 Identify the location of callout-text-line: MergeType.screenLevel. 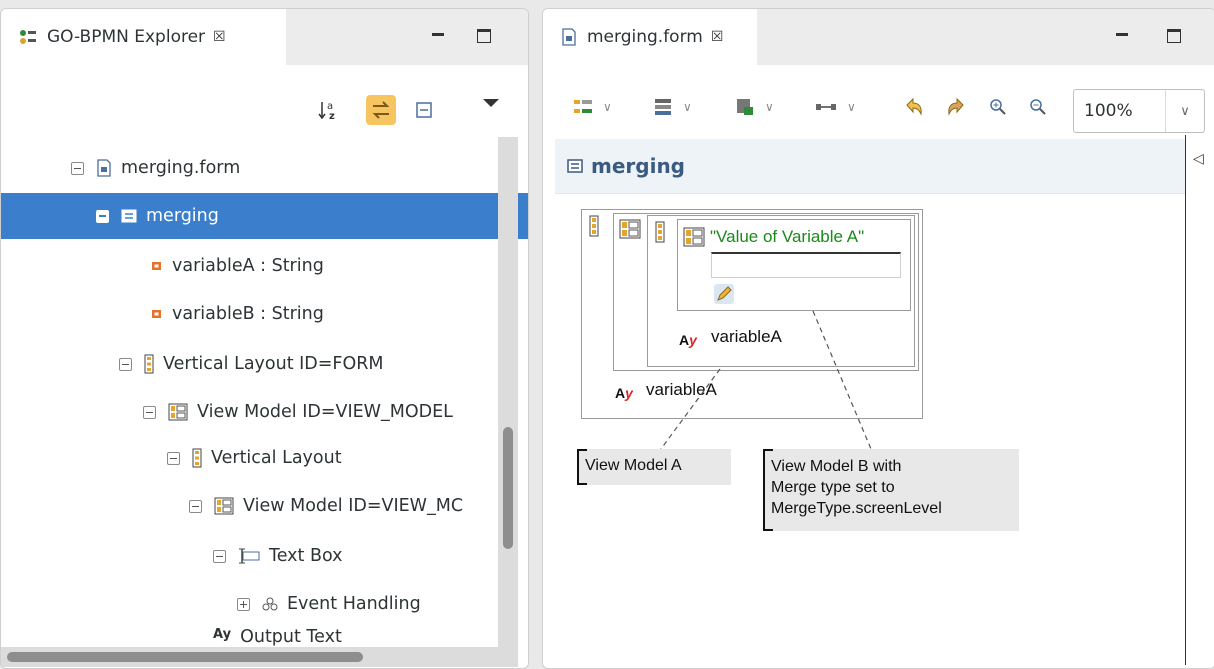
(856, 508).